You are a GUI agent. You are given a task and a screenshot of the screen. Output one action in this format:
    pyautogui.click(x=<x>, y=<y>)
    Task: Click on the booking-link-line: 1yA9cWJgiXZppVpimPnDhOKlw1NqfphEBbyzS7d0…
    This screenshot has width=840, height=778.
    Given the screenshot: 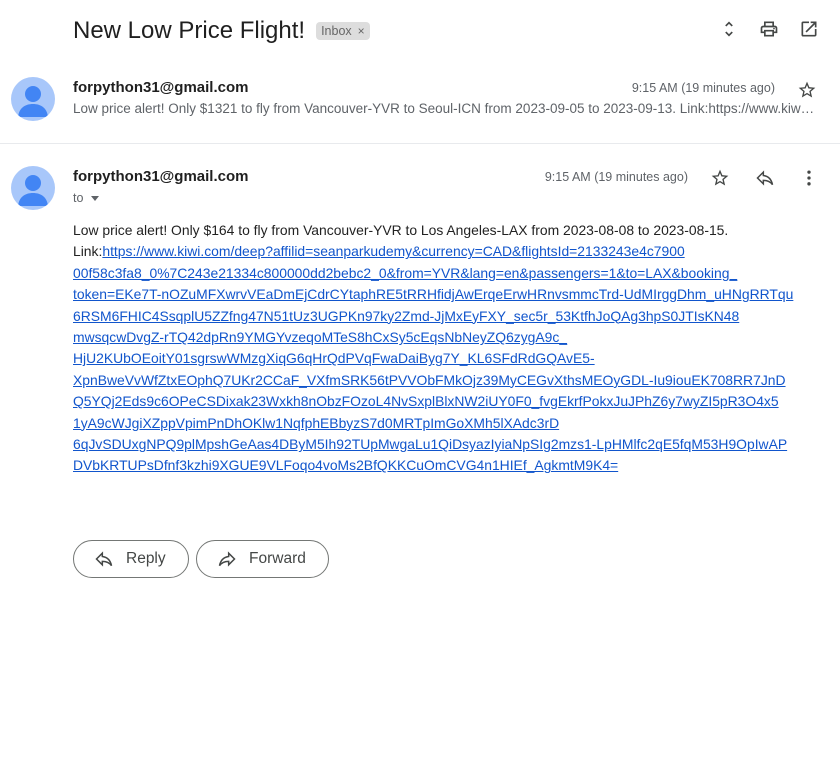 What is the action you would take?
    pyautogui.click(x=316, y=423)
    